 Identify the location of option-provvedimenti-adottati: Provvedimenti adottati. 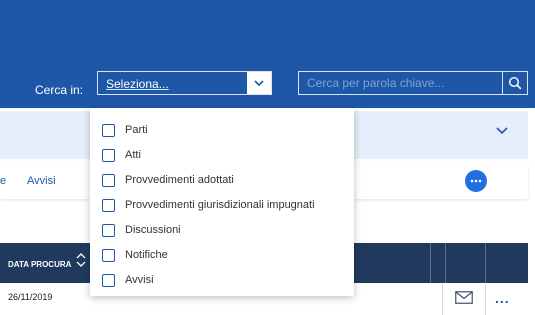
(168, 180).